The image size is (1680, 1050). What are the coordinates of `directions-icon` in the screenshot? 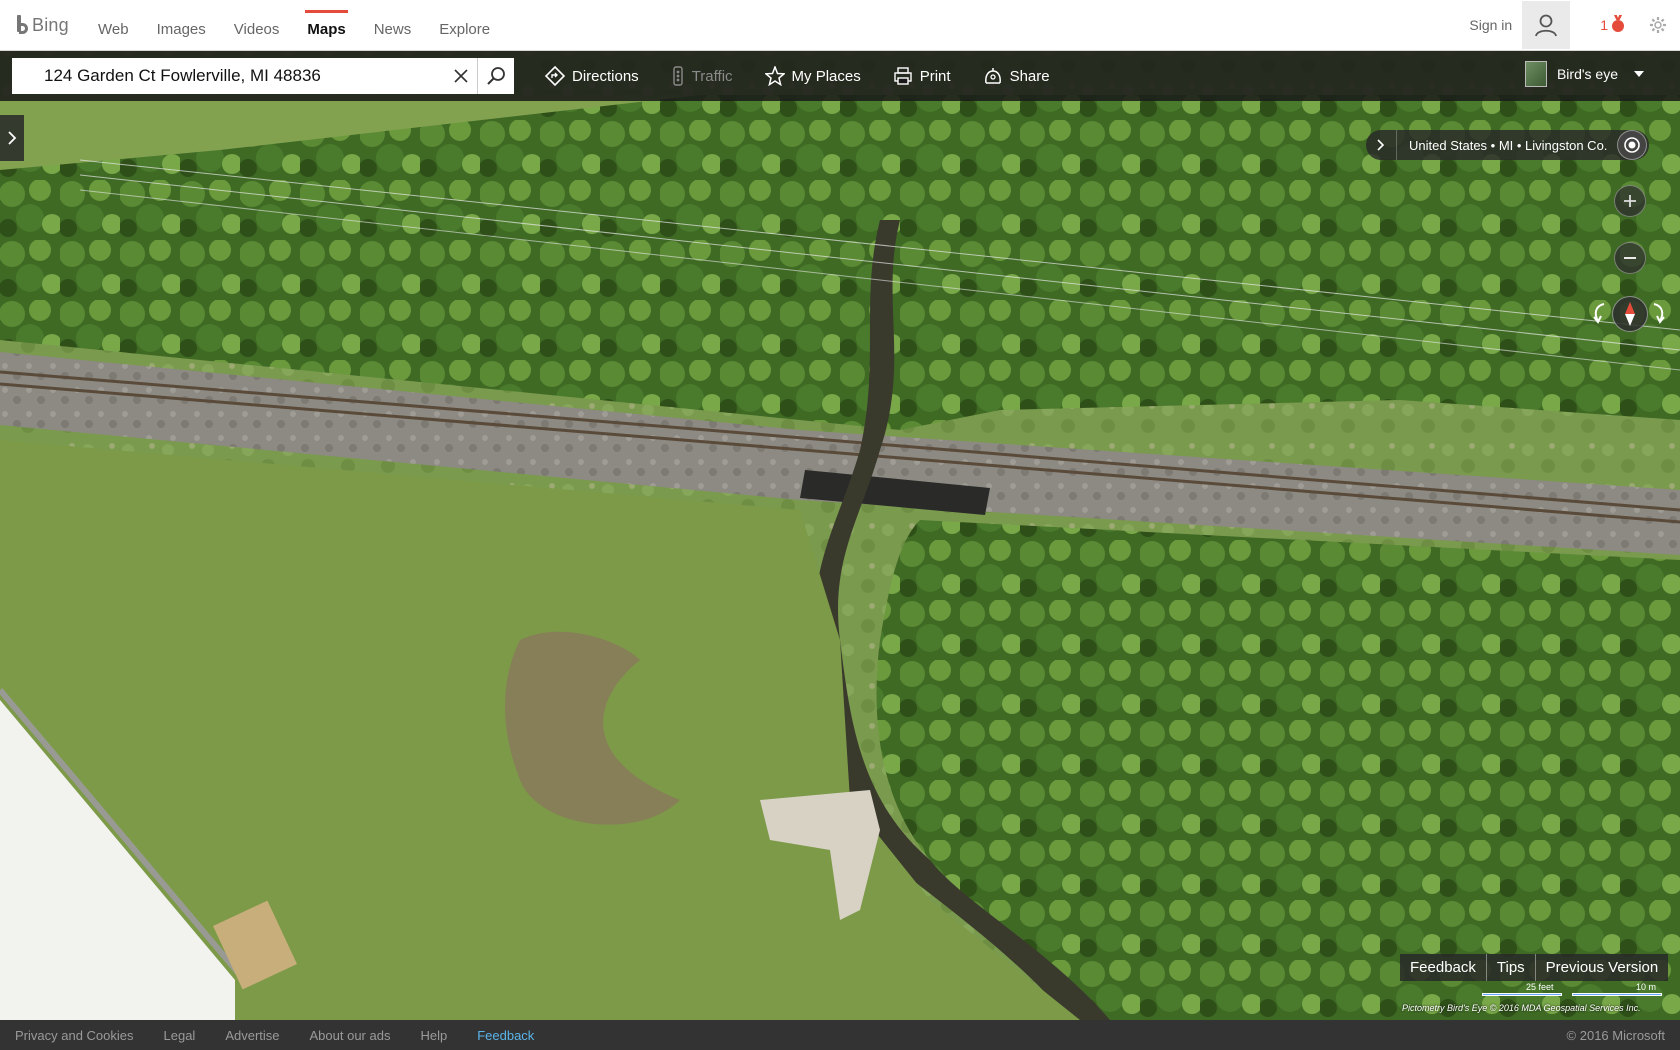 It's located at (555, 76).